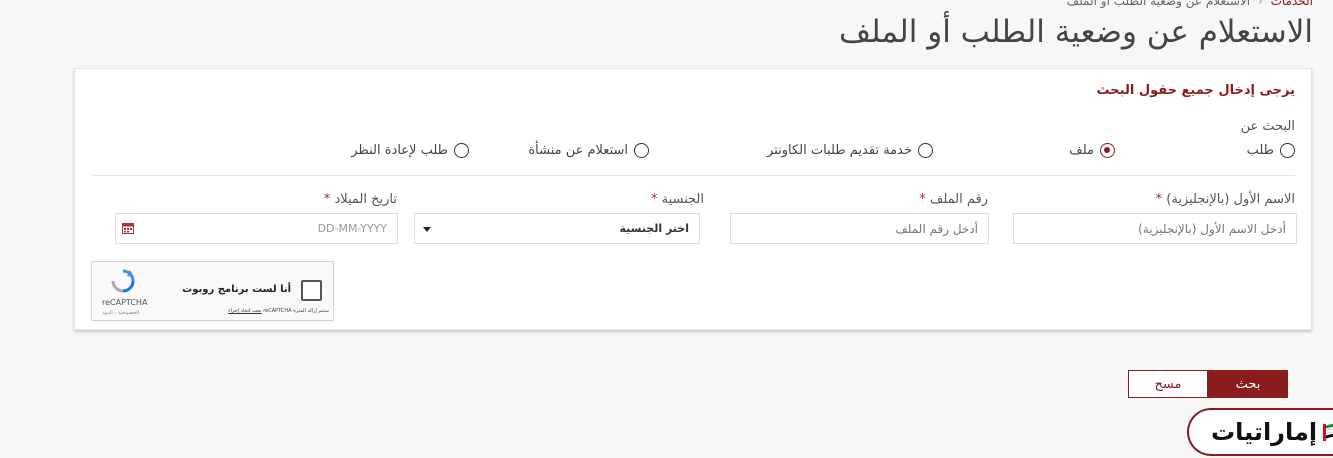 This screenshot has width=1333, height=458. What do you see at coordinates (352, 228) in the screenshot?
I see `dob-placeholder: DD-MM-YYYY` at bounding box center [352, 228].